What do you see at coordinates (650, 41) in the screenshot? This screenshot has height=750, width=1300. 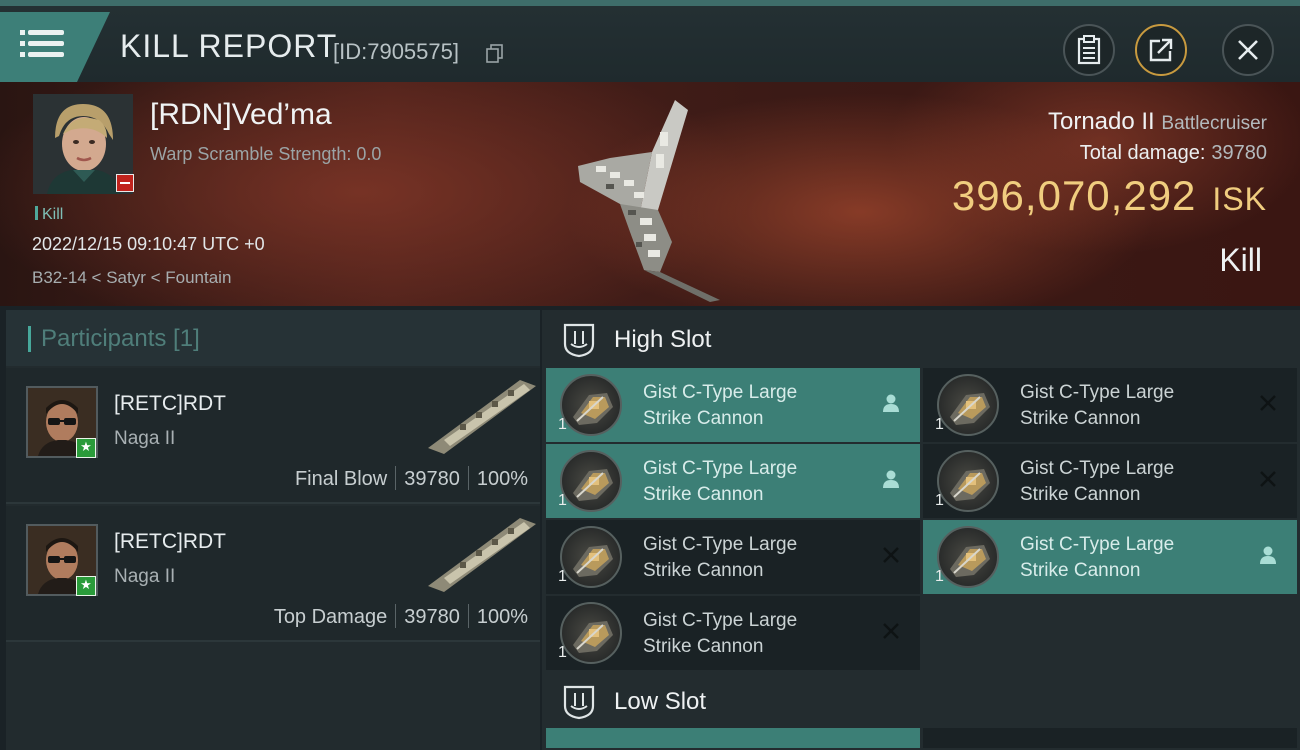 I see `top-bar: KILL REPORT [ID:7905575]` at bounding box center [650, 41].